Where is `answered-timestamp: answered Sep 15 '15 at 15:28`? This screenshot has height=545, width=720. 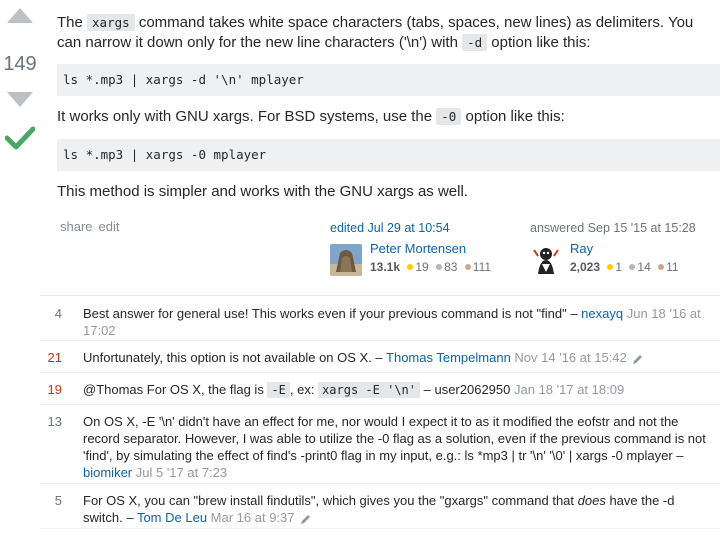 answered-timestamp: answered Sep 15 '15 at 15:28 is located at coordinates (613, 228).